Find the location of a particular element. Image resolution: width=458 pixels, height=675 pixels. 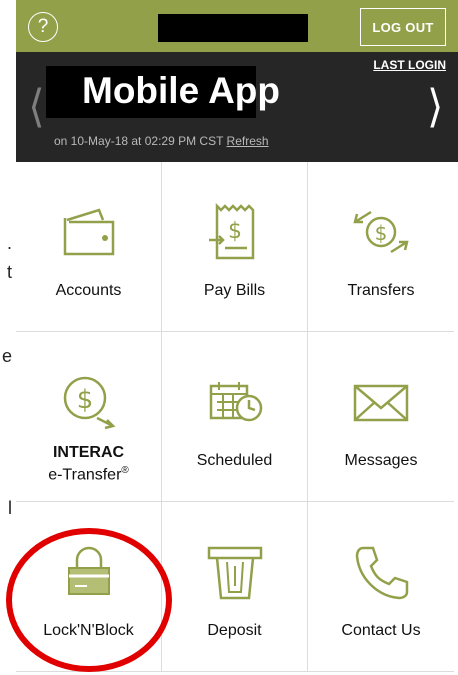

registered-mark: ® is located at coordinates (125, 470).